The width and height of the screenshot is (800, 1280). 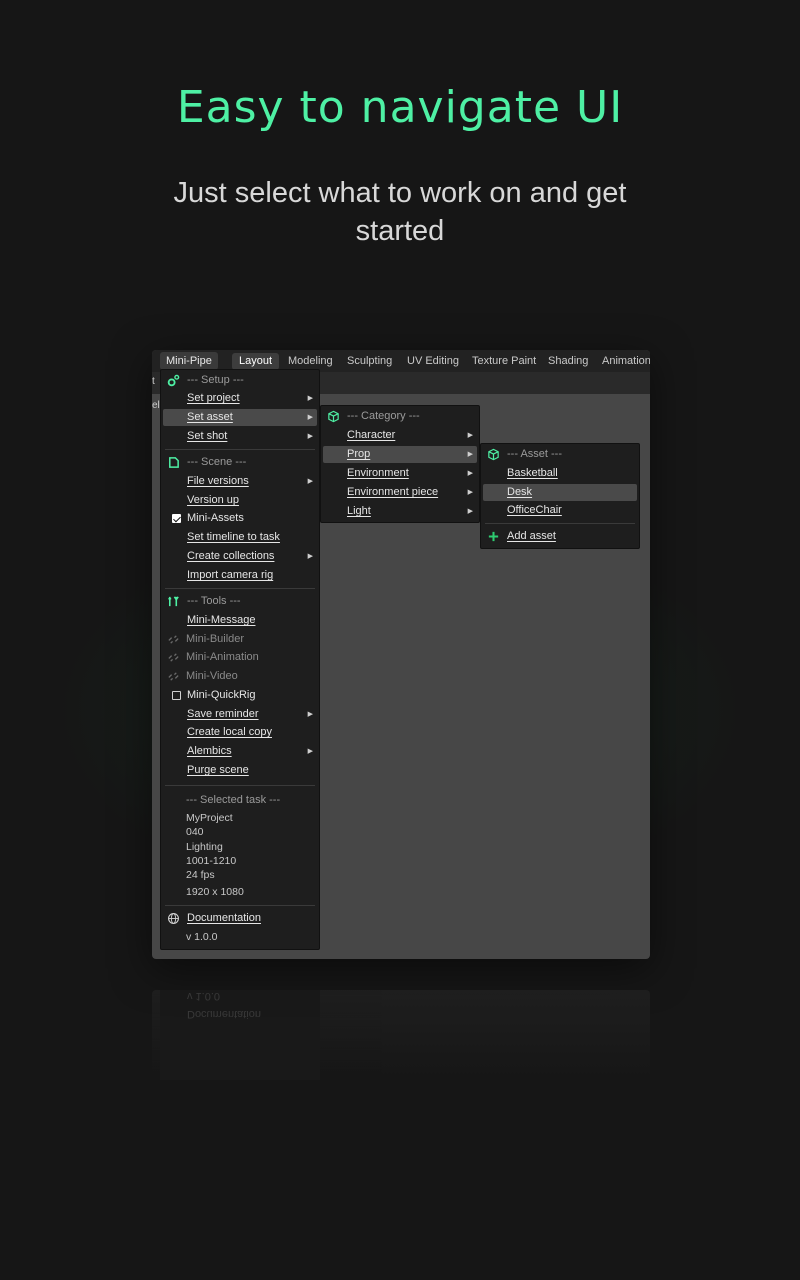 What do you see at coordinates (560, 454) in the screenshot?
I see `asset-header: --- Asset ---` at bounding box center [560, 454].